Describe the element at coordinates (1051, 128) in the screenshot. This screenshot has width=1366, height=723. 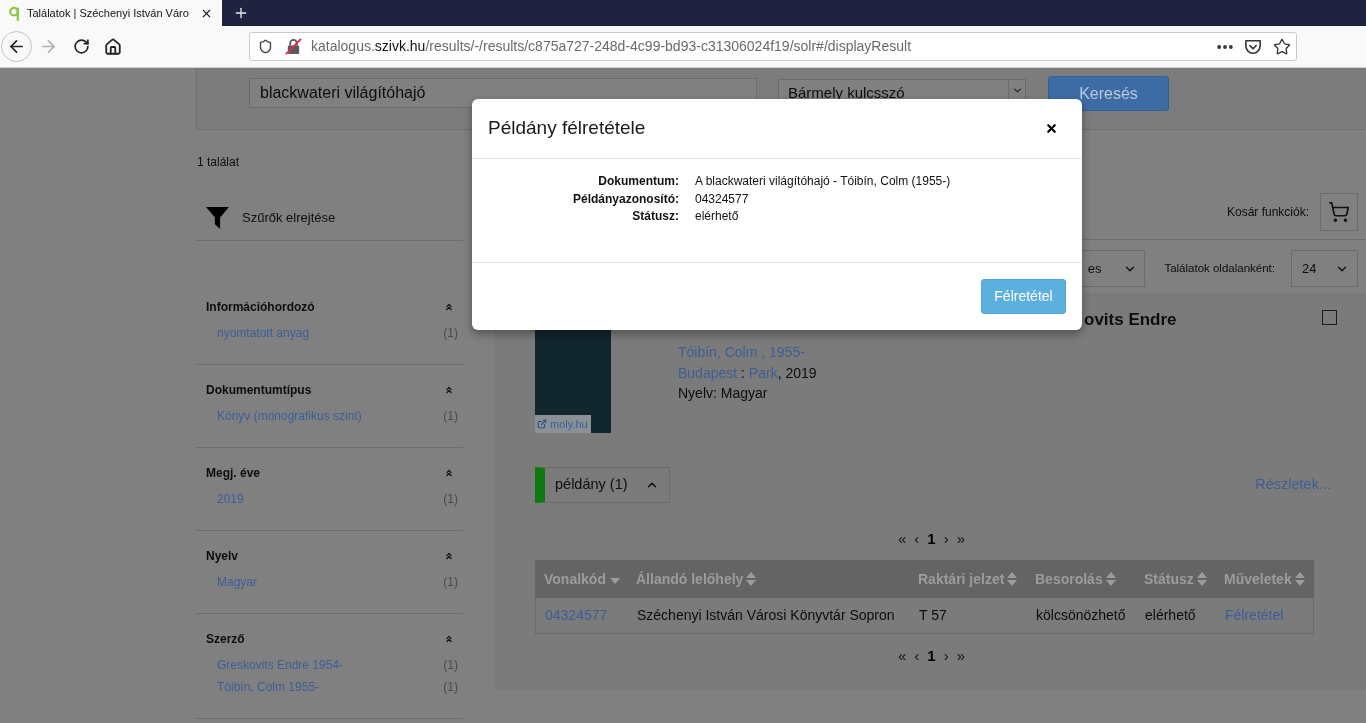
I see `close-icon` at that location.